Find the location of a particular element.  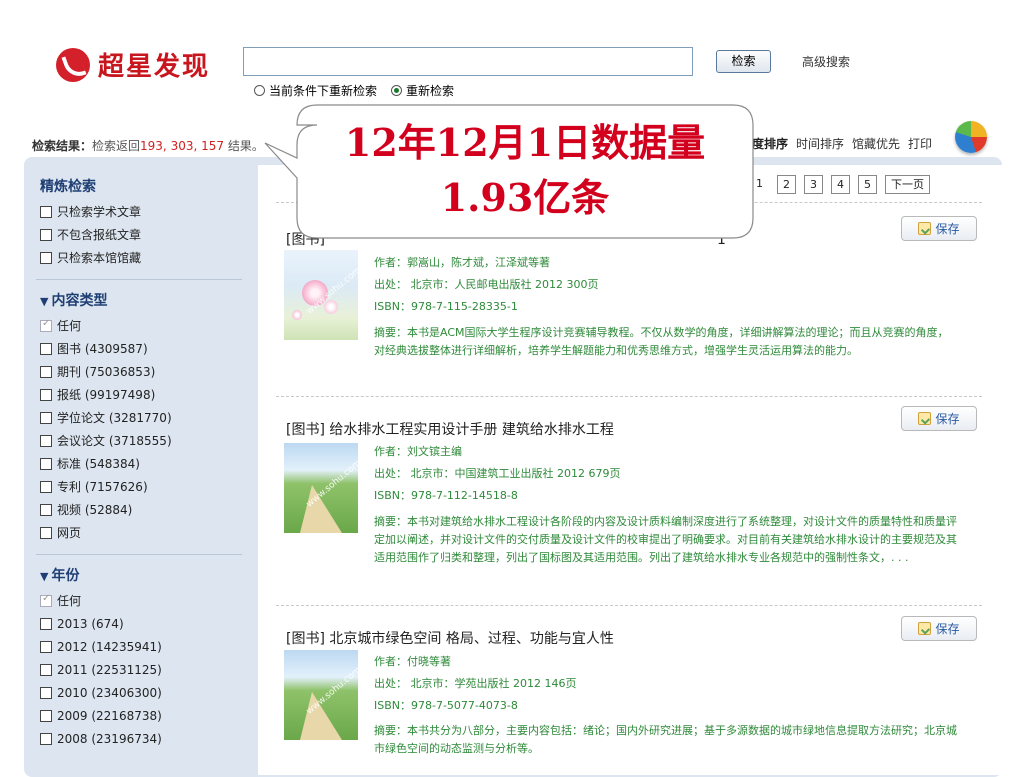

result-title: [图书] 给水排水工程实用设计手册 建筑给水排水工程 is located at coordinates (450, 429).